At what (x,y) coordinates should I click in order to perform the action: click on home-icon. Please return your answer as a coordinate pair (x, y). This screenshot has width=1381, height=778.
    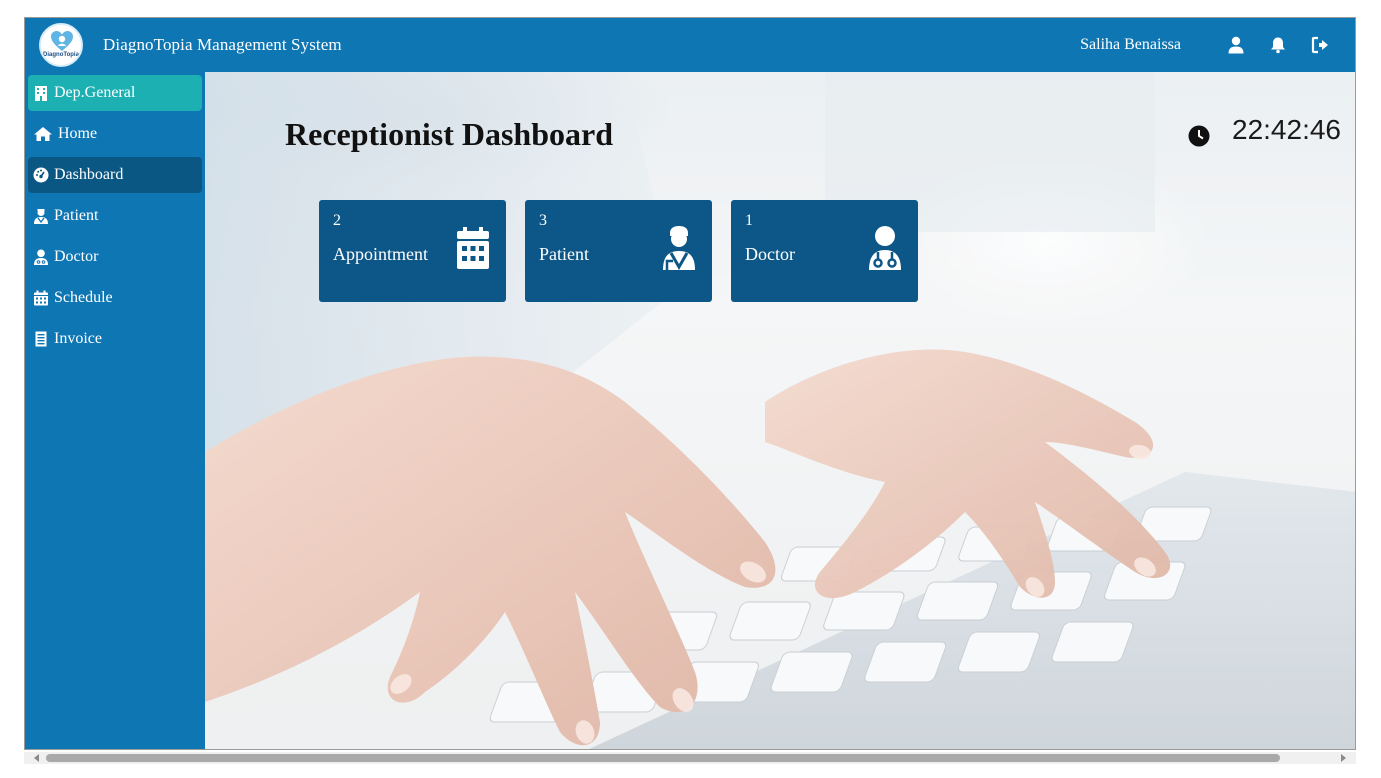
    Looking at the image, I should click on (43, 134).